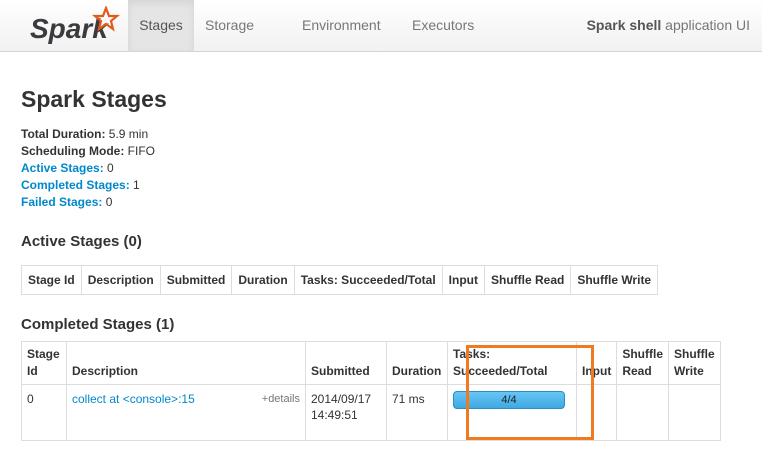 Image resolution: width=762 pixels, height=449 pixels. I want to click on description-cell: collect at <console>:15 +details, so click(186, 412).